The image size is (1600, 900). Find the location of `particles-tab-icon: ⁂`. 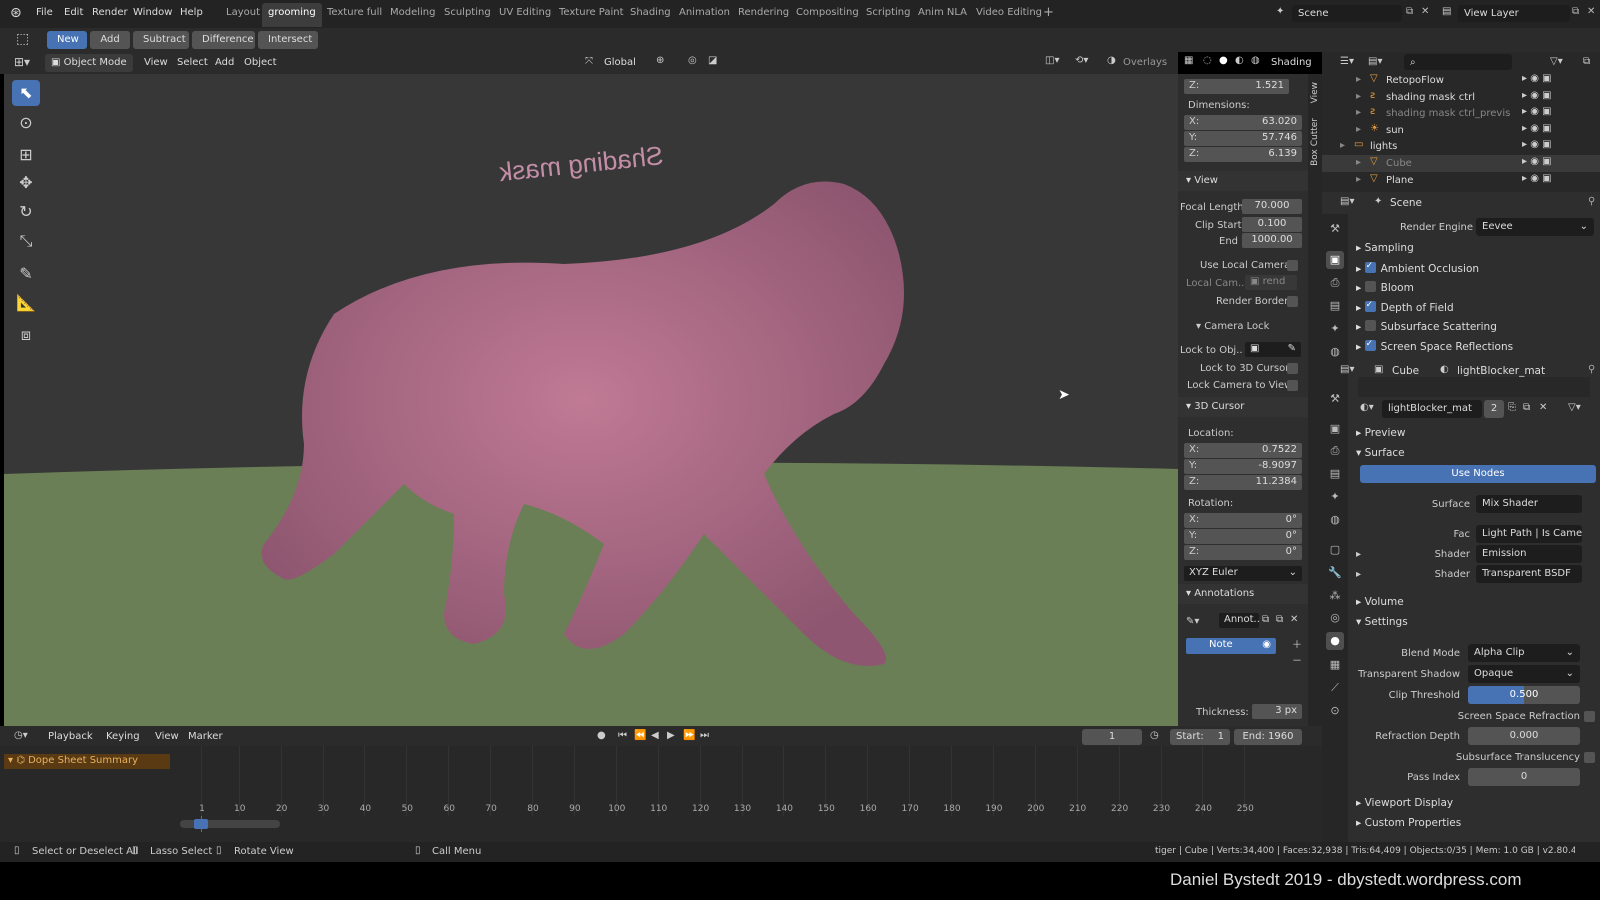

particles-tab-icon: ⁂ is located at coordinates (1335, 596).